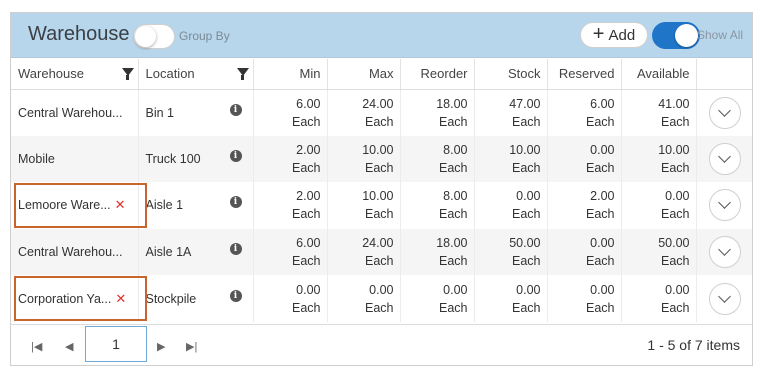 Image resolution: width=764 pixels, height=378 pixels. Describe the element at coordinates (622, 35) in the screenshot. I see `add-button-label: Add` at that location.